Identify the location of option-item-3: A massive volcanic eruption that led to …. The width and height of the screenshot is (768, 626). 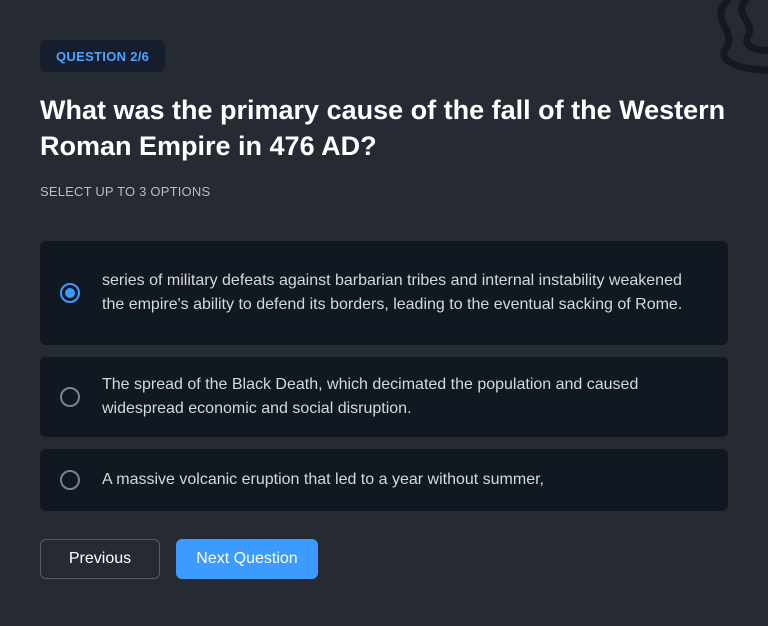
(384, 480).